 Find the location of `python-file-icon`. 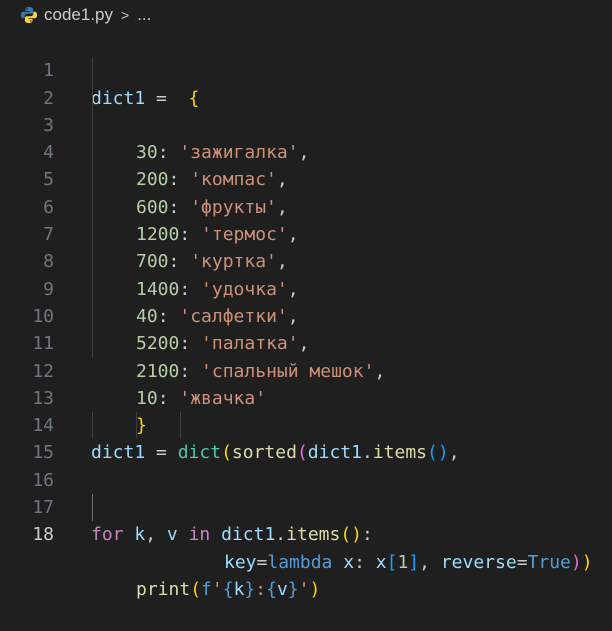

python-file-icon is located at coordinates (29, 15).